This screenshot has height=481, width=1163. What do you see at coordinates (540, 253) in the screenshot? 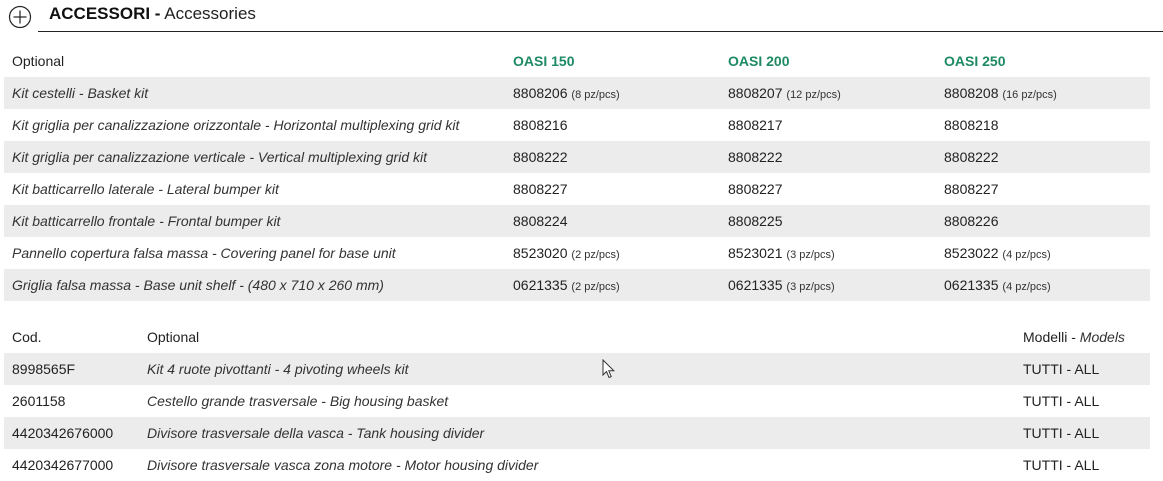
I see `code: 8523020` at bounding box center [540, 253].